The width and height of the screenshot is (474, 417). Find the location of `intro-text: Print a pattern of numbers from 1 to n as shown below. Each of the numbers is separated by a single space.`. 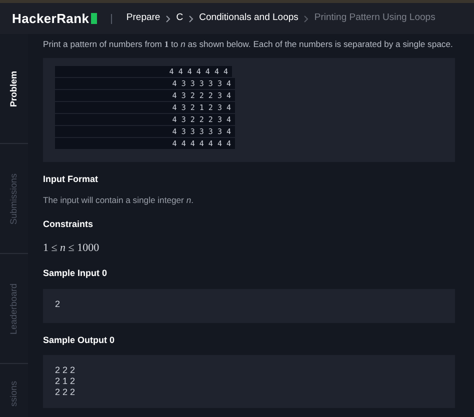

intro-text: Print a pattern of numbers from 1 to n as shown below. Each of the numbers is separated by a single space. is located at coordinates (248, 44).